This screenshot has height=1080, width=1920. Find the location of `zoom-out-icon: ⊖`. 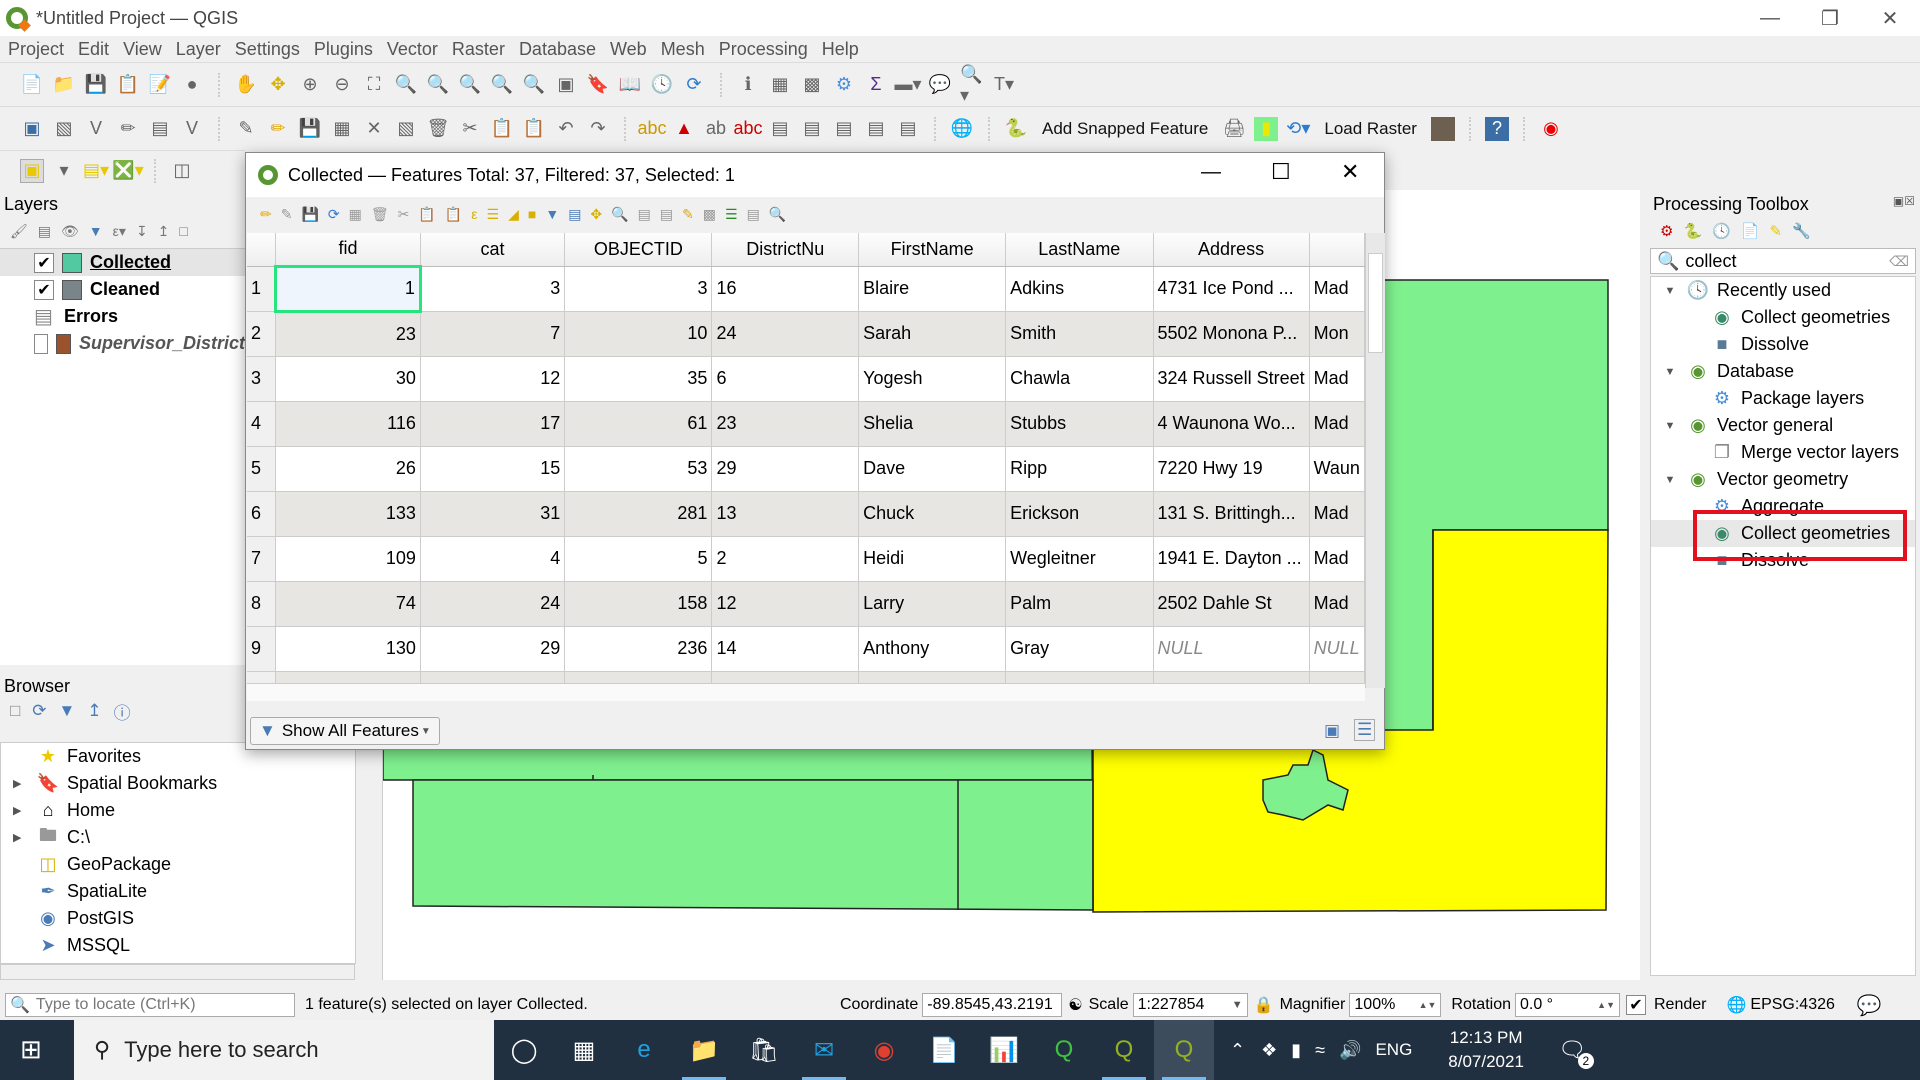

zoom-out-icon: ⊖ is located at coordinates (342, 85).